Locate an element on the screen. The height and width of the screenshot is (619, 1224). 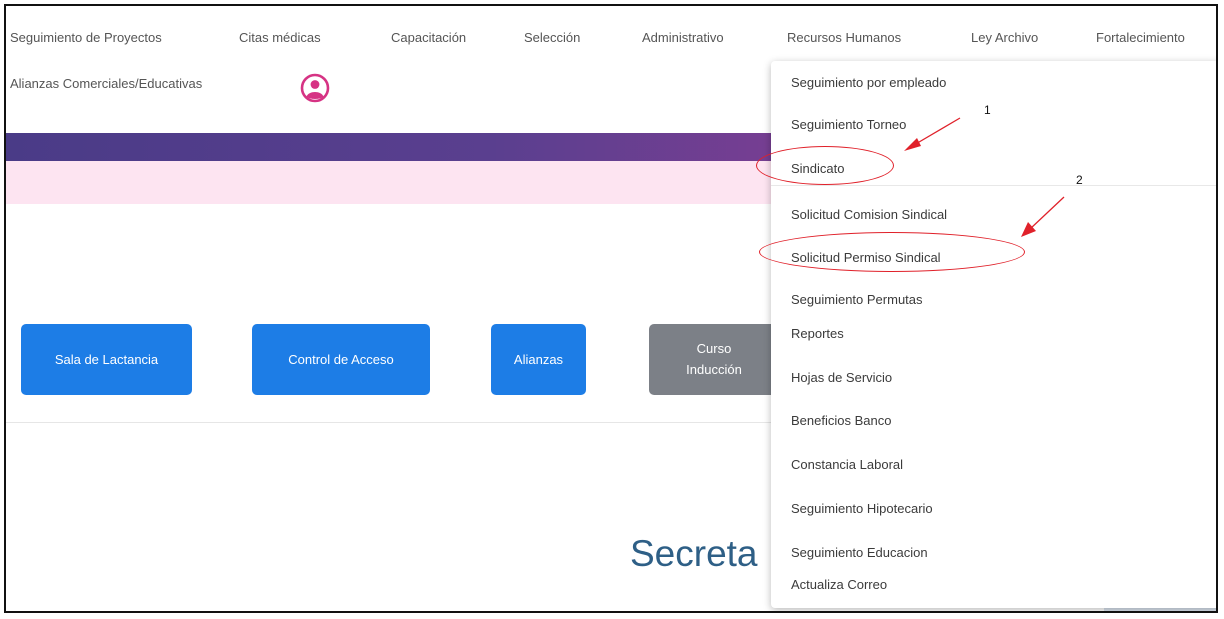
nav-alianzas-comerciales: Alianzas Comerciales/Educativas is located at coordinates (106, 83).